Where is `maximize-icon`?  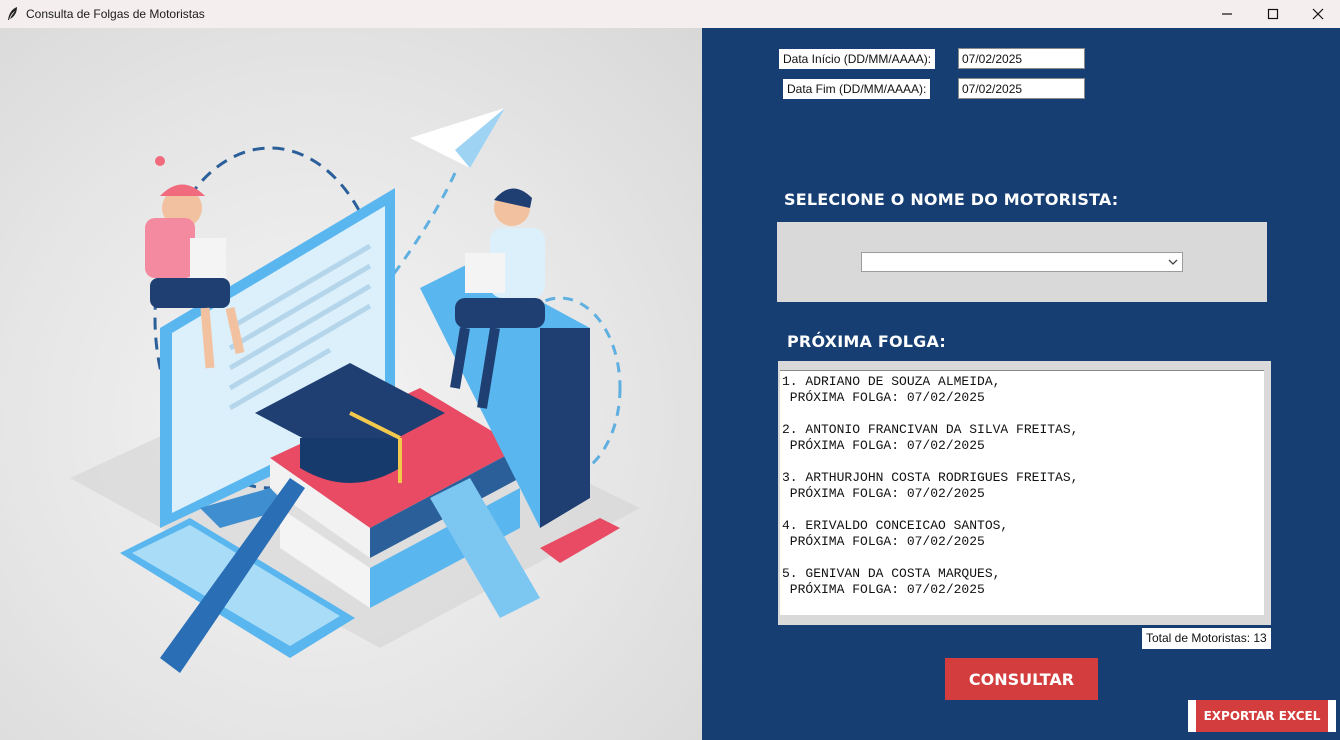
maximize-icon is located at coordinates (1273, 14).